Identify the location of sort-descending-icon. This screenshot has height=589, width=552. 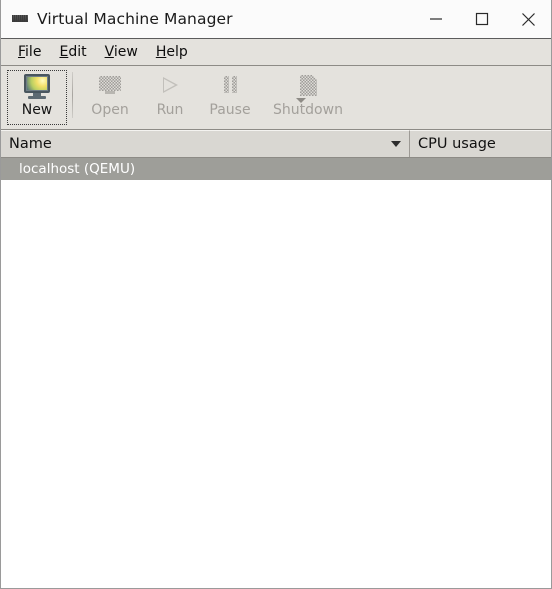
(396, 144).